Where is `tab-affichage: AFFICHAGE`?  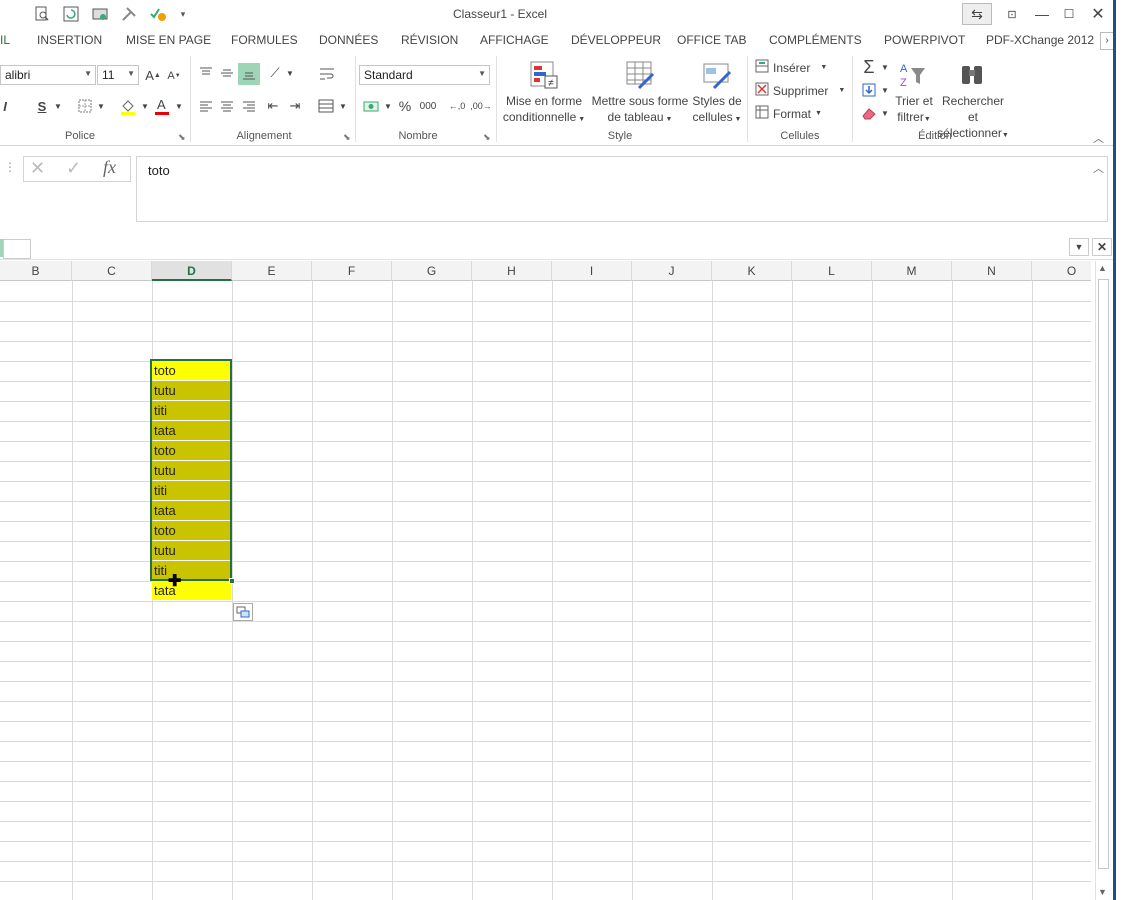 tab-affichage: AFFICHAGE is located at coordinates (514, 40).